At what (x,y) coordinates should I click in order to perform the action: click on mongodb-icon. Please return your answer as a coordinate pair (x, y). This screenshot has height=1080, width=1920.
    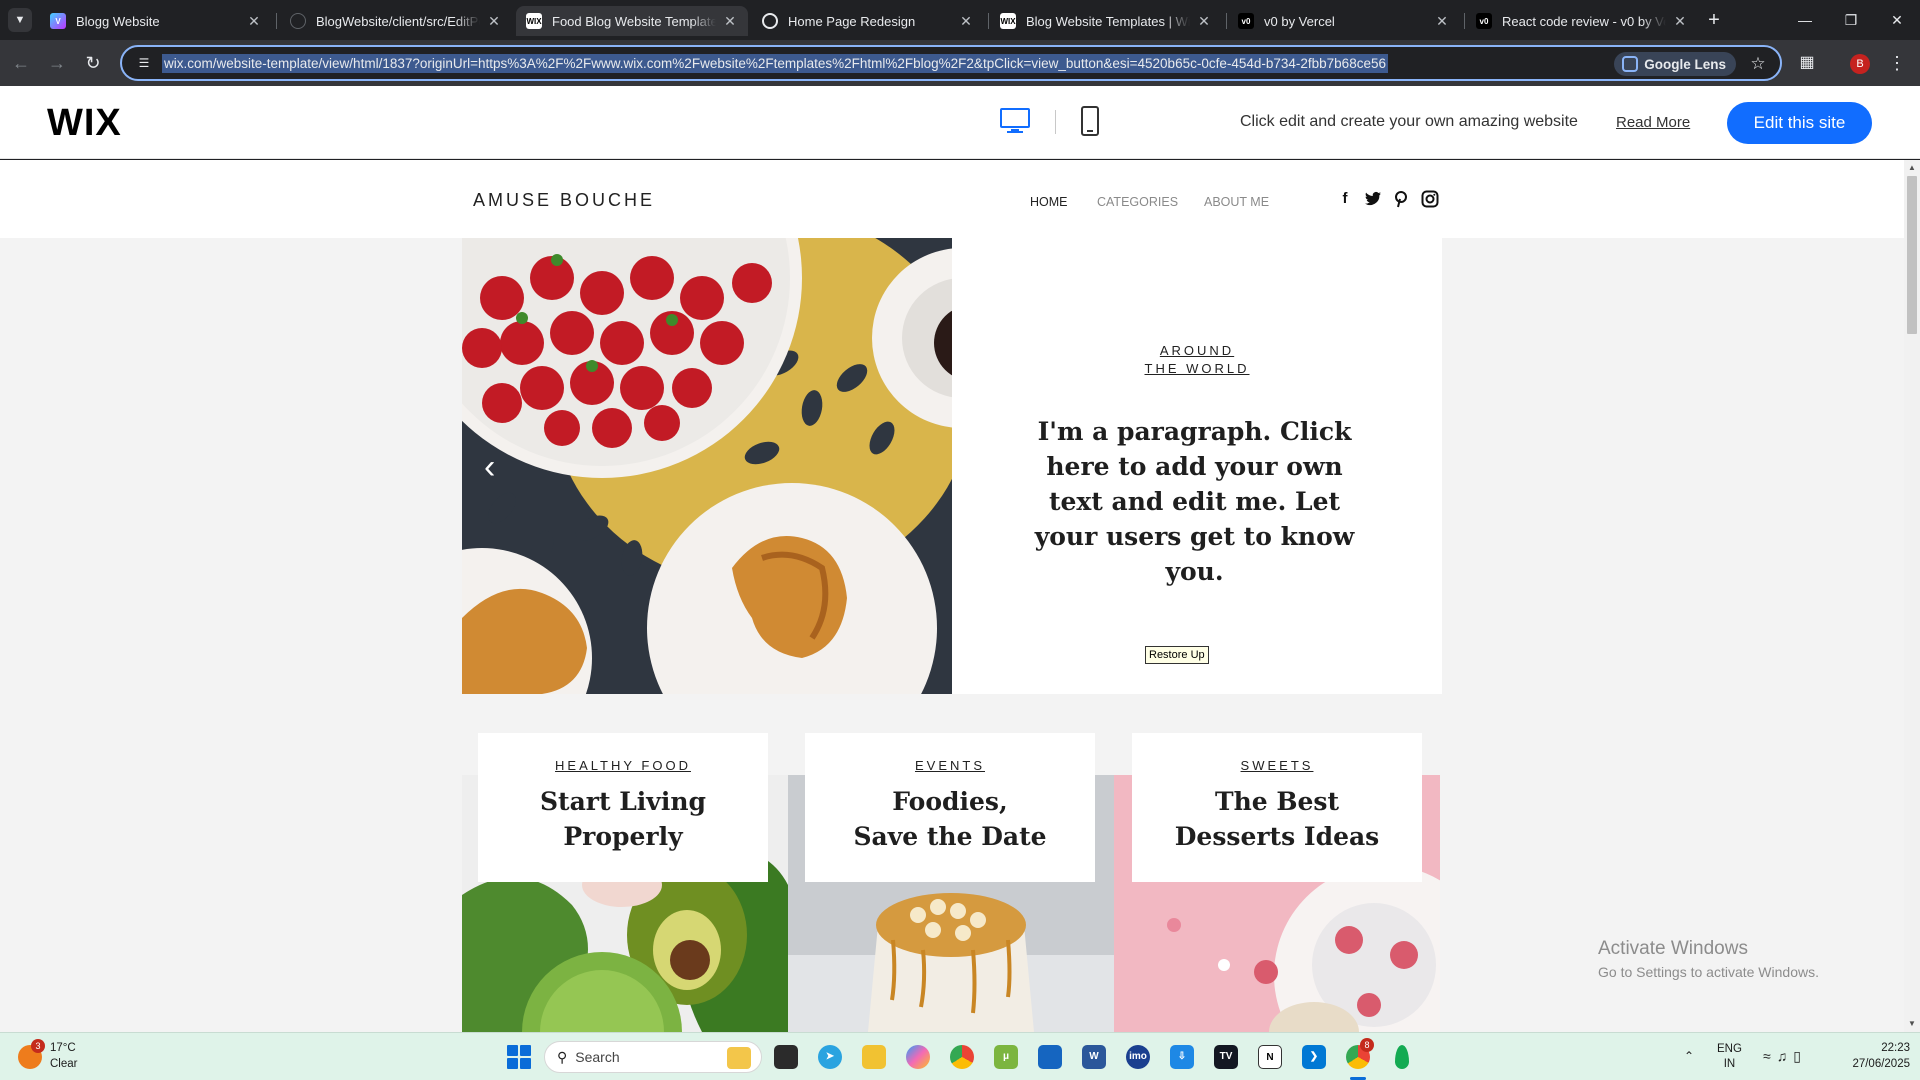
    Looking at the image, I should click on (1402, 1057).